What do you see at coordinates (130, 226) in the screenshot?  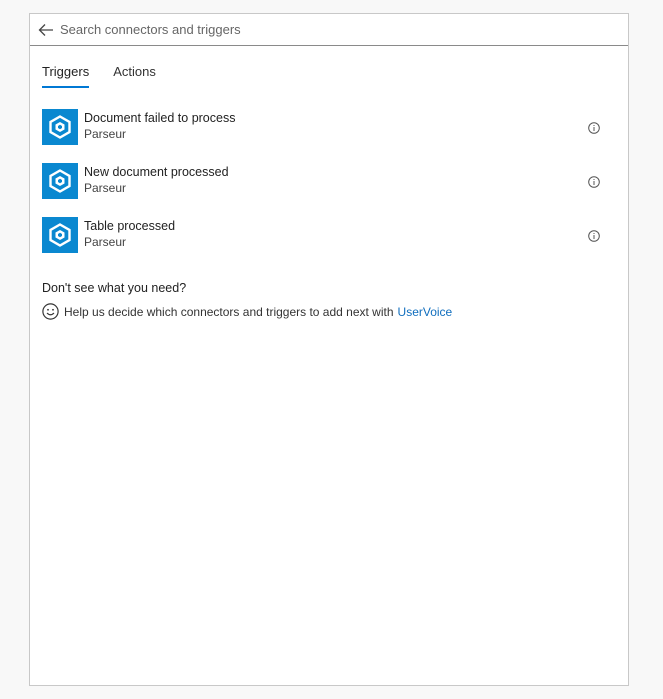 I see `trigger-title: Table processed` at bounding box center [130, 226].